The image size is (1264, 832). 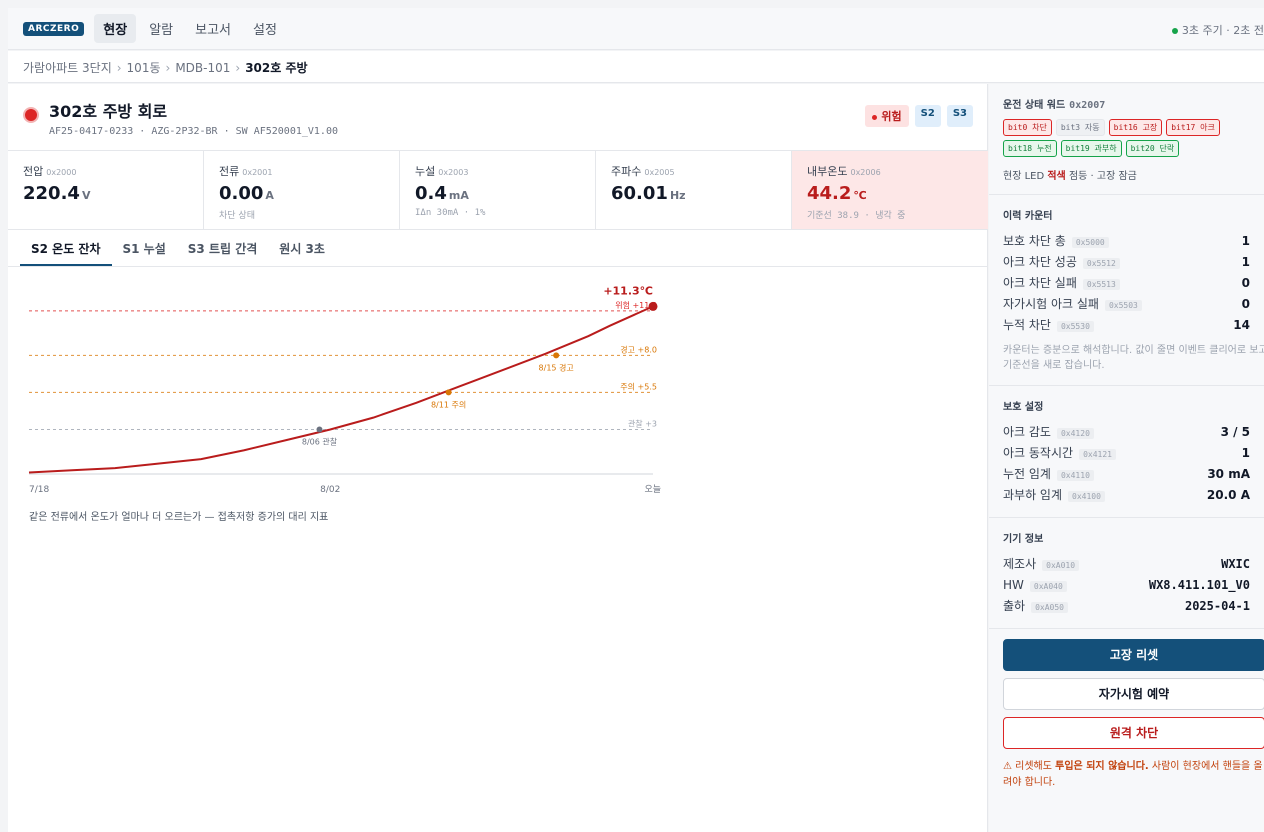 I want to click on status-bit: bit3 자동, so click(x=1080, y=127).